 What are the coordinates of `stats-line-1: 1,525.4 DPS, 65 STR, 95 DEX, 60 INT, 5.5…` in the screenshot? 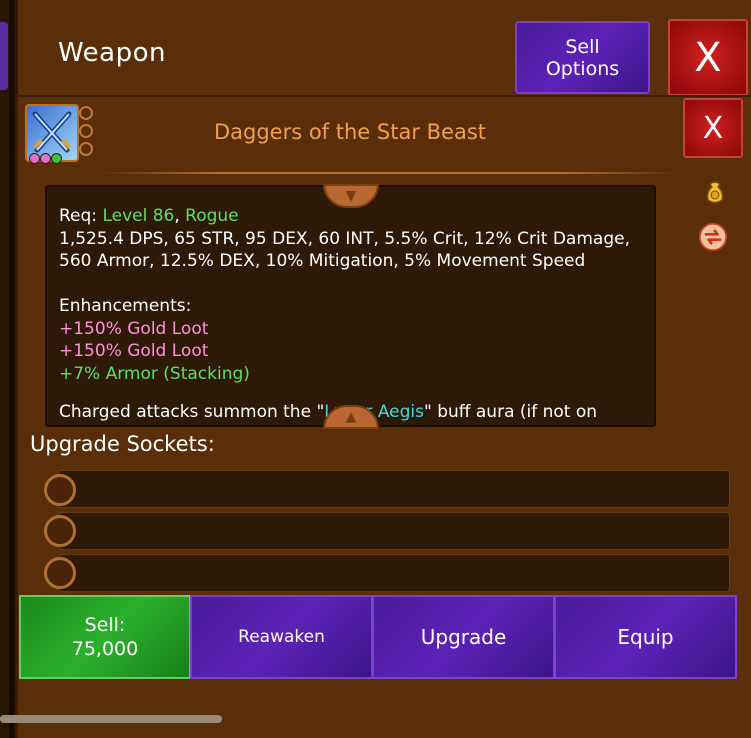 It's located at (344, 238).